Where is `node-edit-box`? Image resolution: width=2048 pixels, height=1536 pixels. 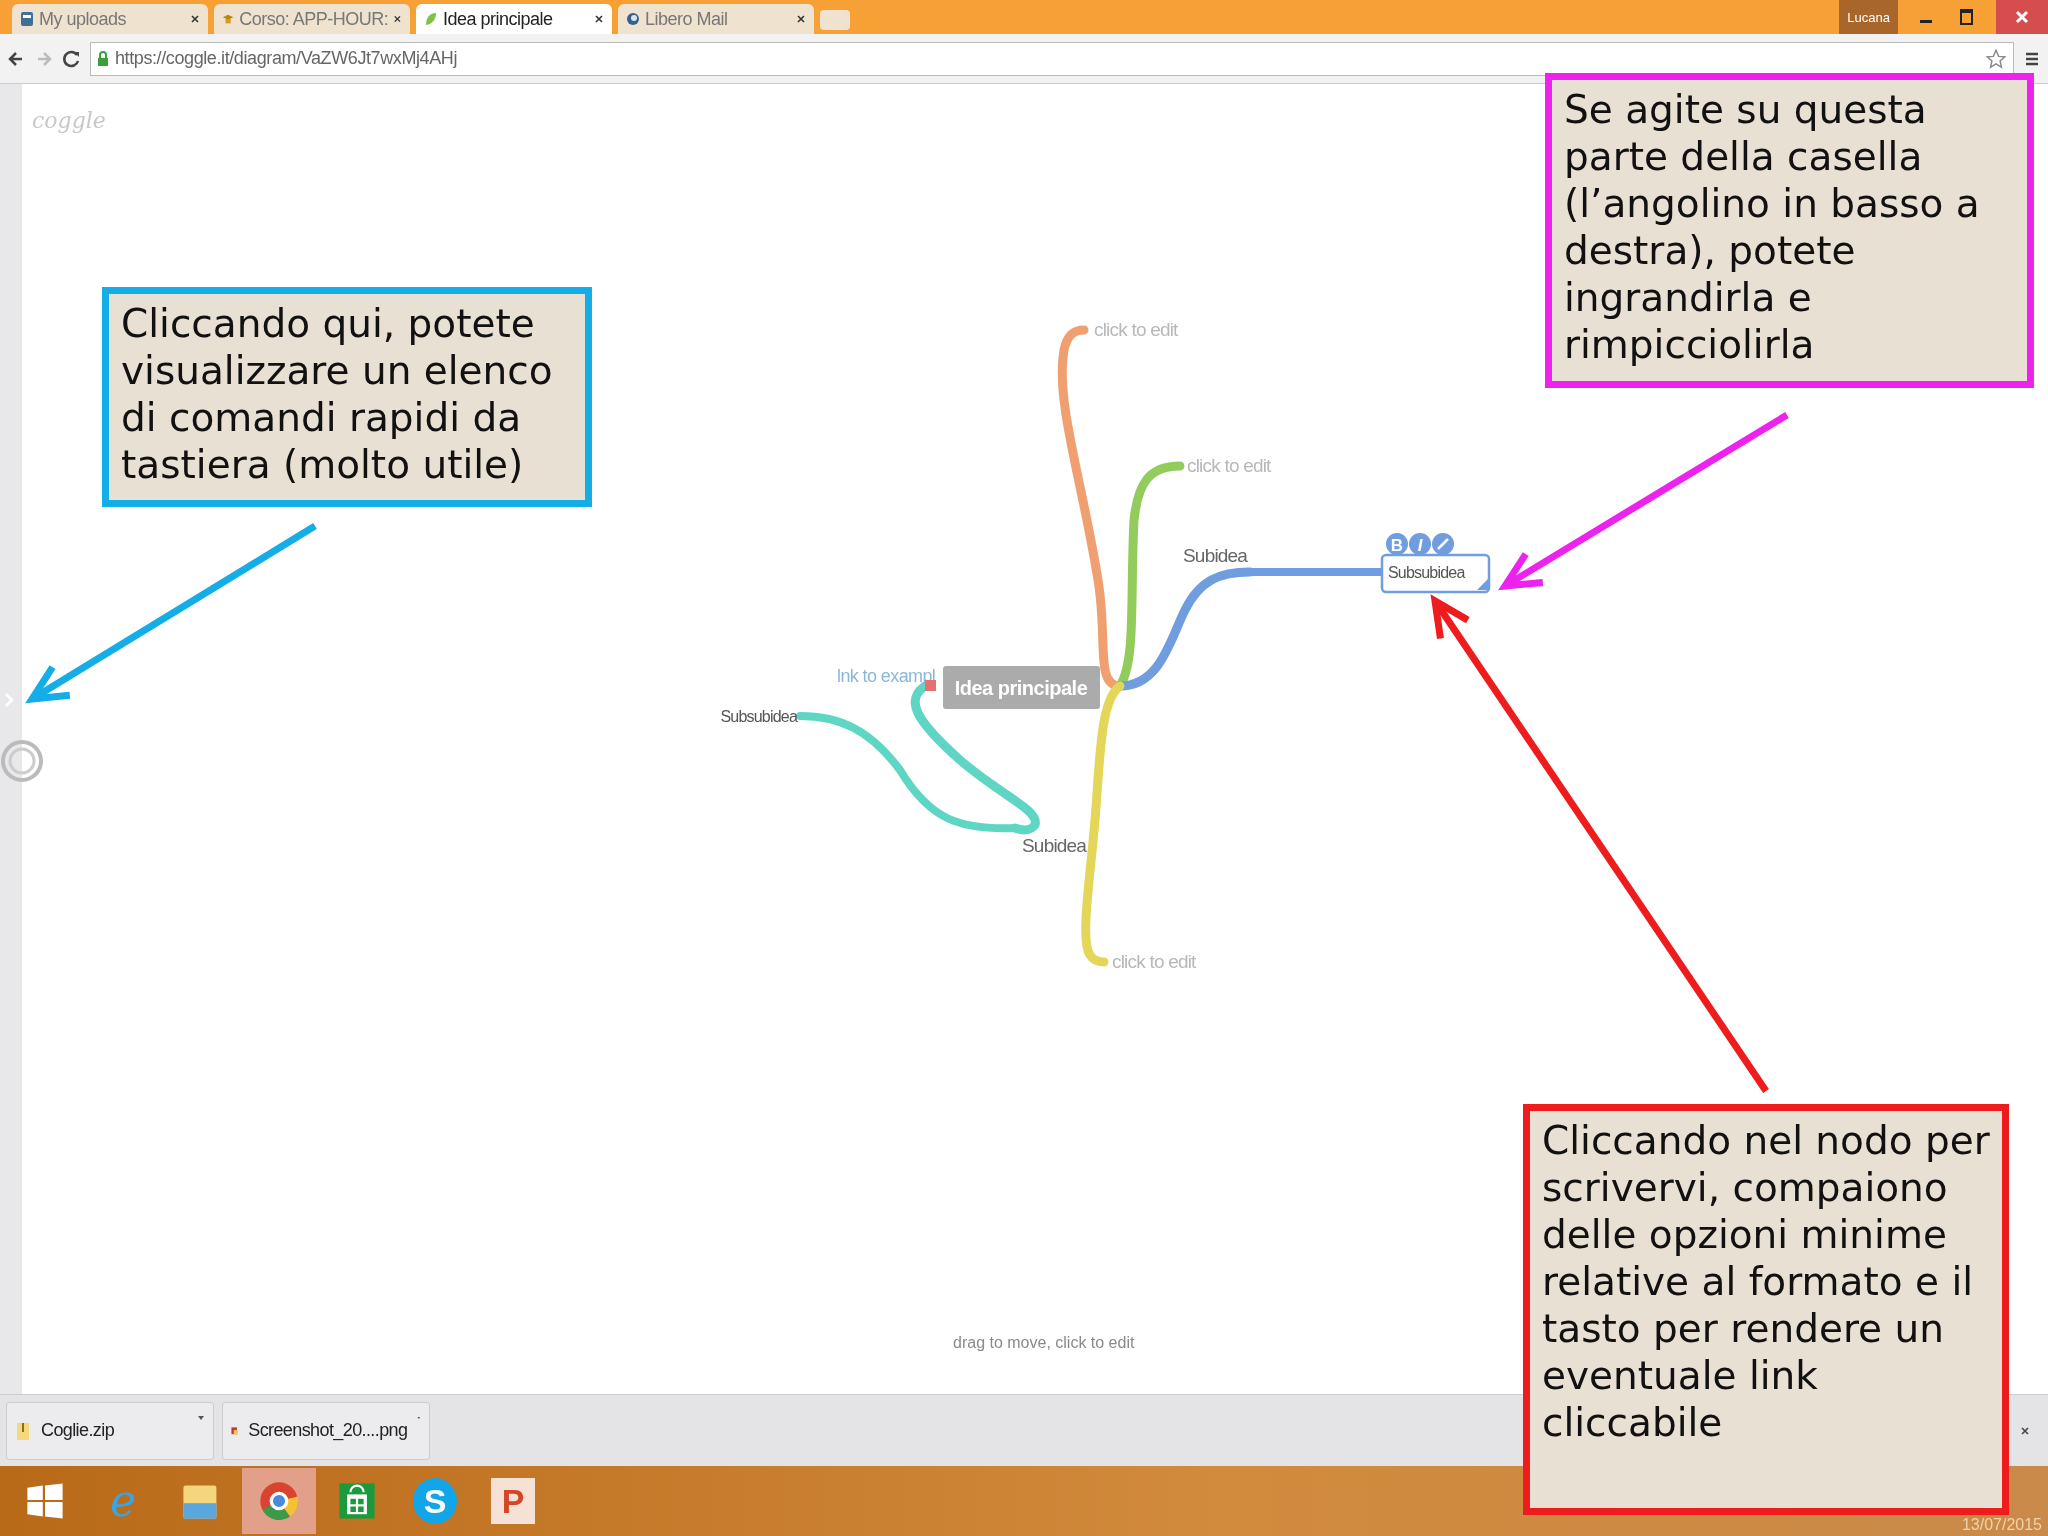
node-edit-box is located at coordinates (1435, 573).